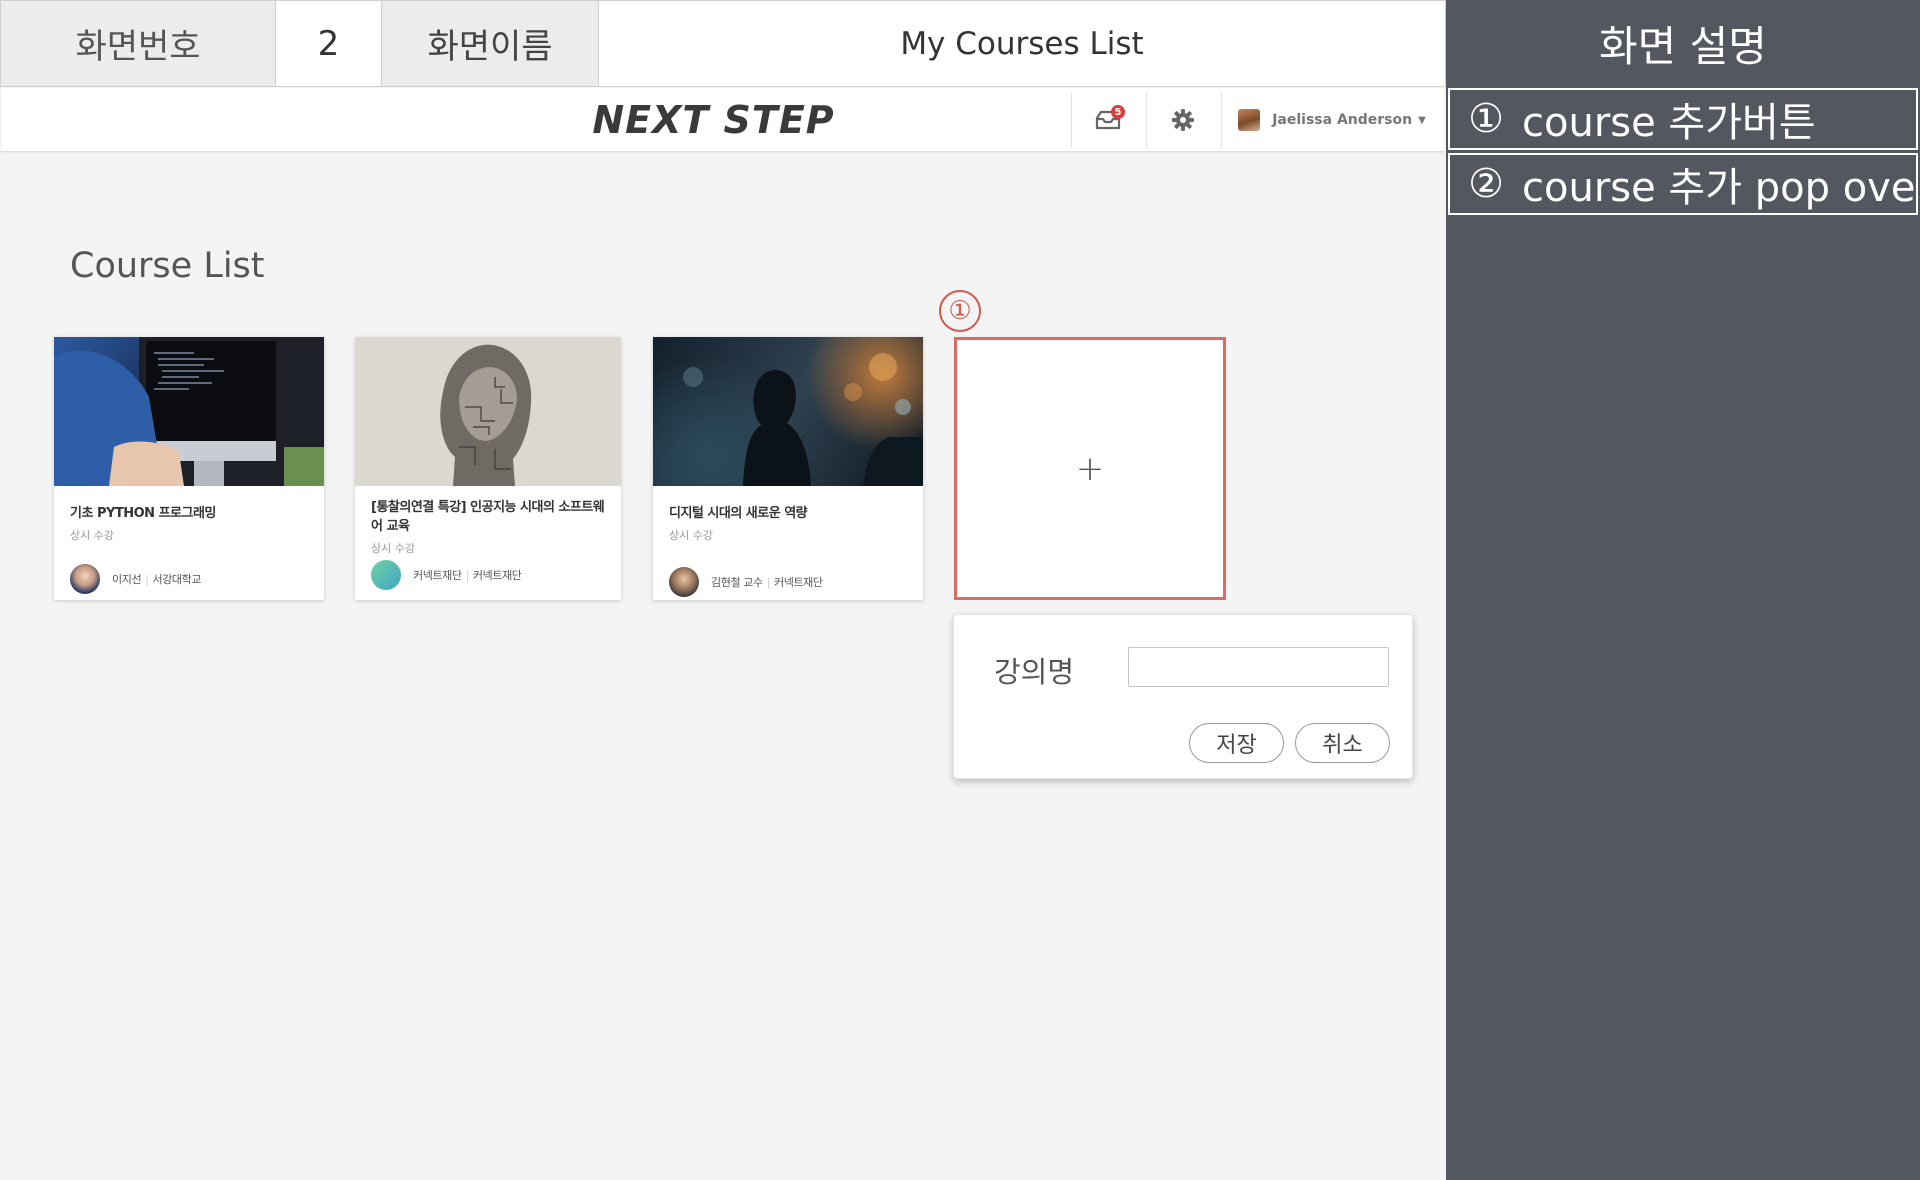 The image size is (1920, 1180). I want to click on instructor-name: 김현철 교수, so click(737, 582).